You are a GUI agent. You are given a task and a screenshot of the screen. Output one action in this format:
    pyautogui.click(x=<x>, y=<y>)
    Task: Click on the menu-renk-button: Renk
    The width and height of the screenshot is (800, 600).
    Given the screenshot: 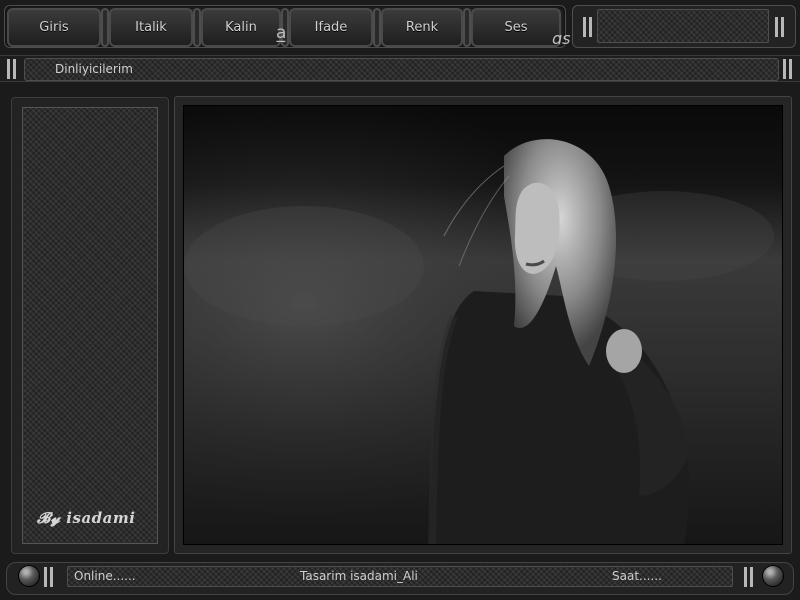 What is the action you would take?
    pyautogui.click(x=422, y=27)
    